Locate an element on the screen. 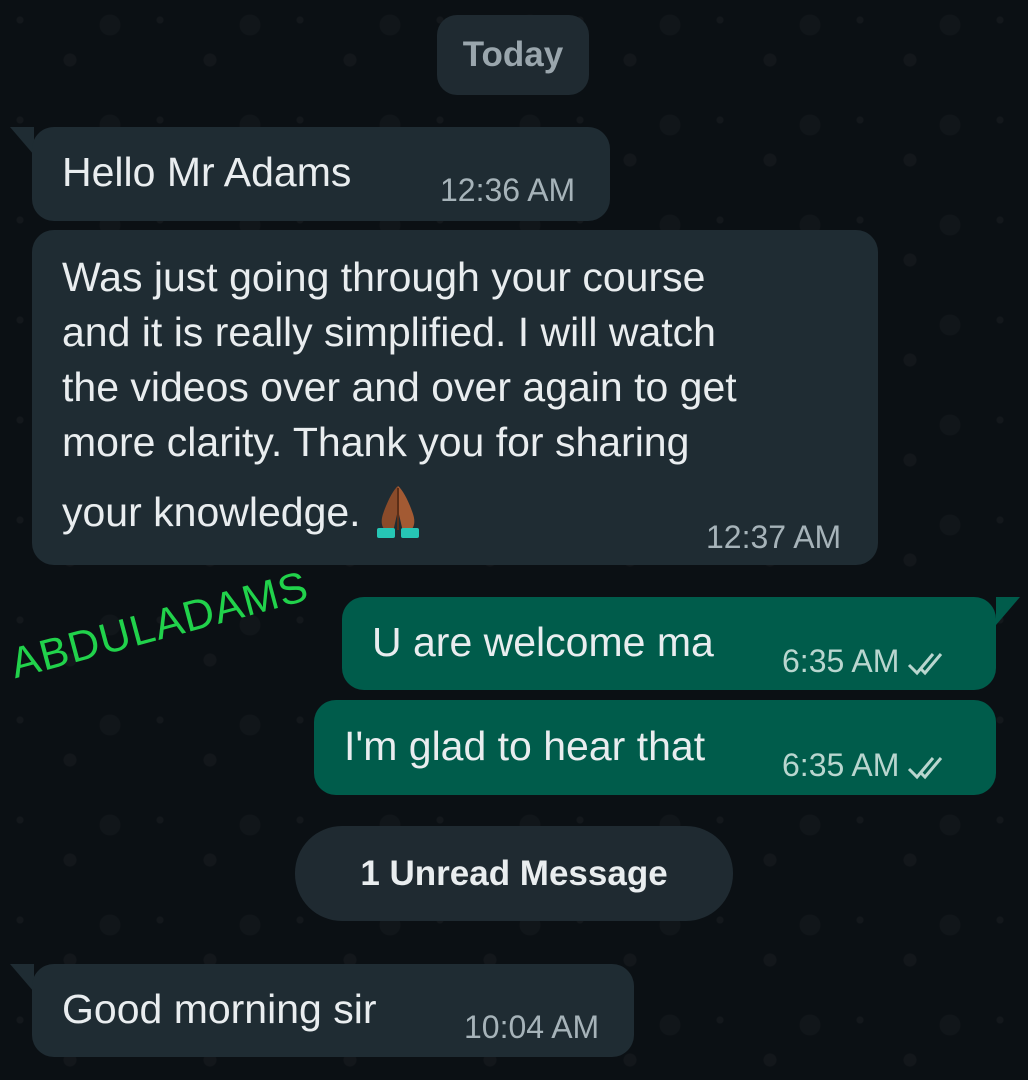 Image resolution: width=1028 pixels, height=1080 pixels. message-time: 12:37 AM is located at coordinates (774, 537).